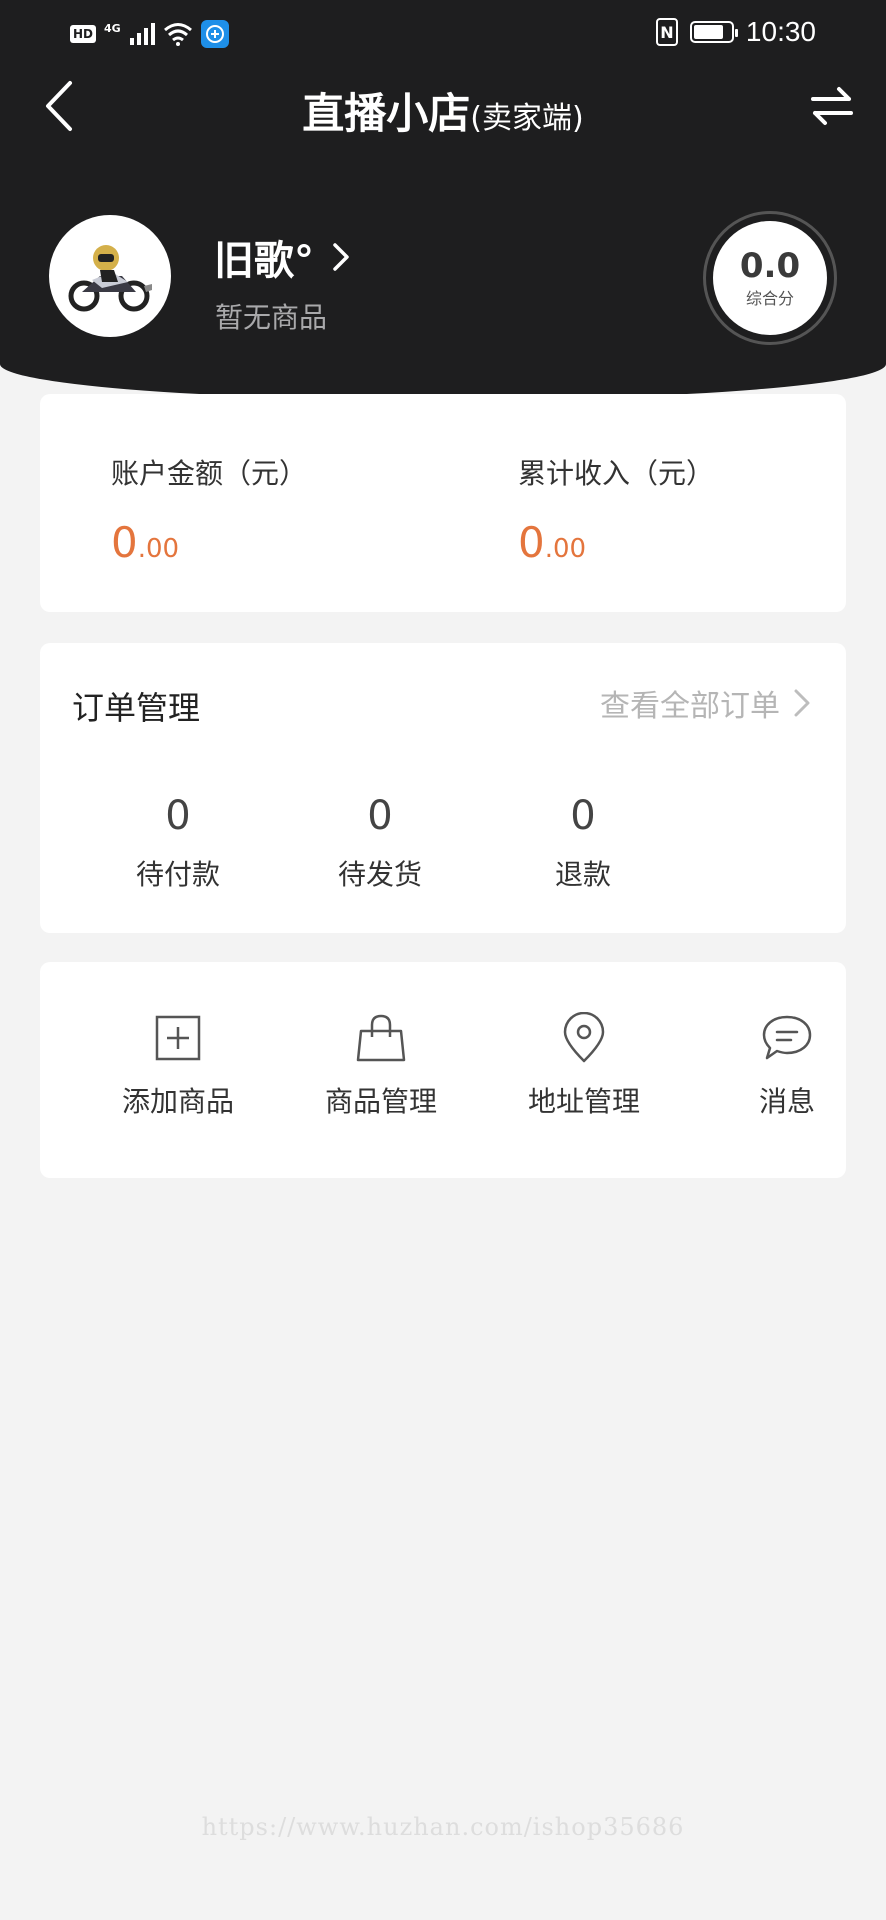 The image size is (886, 1920). I want to click on signal-icon, so click(142, 34).